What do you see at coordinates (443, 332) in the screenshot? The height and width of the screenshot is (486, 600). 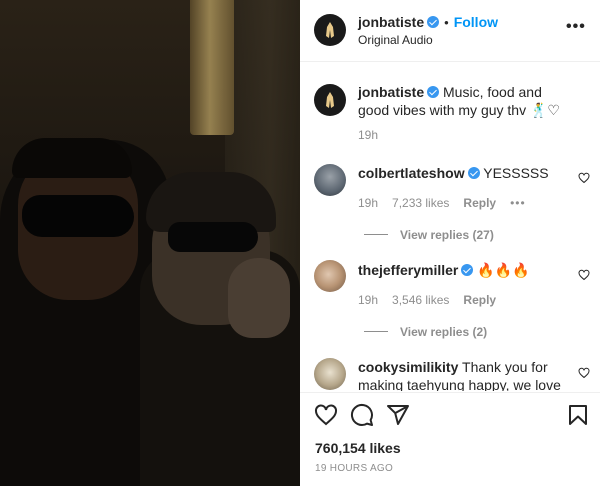 I see `view-replies-label: View replies (2)` at bounding box center [443, 332].